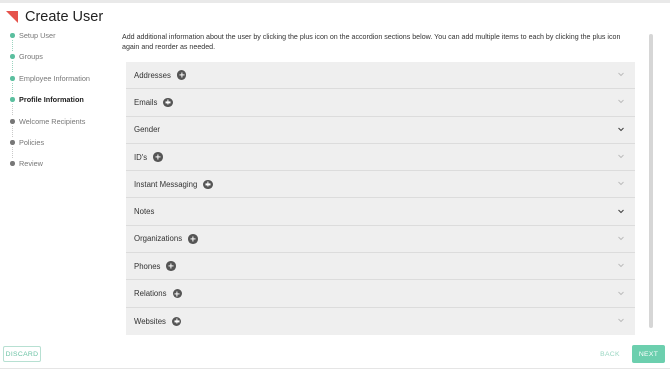 This screenshot has width=670, height=369. Describe the element at coordinates (380, 212) in the screenshot. I see `accordion-notes: Notes` at that location.